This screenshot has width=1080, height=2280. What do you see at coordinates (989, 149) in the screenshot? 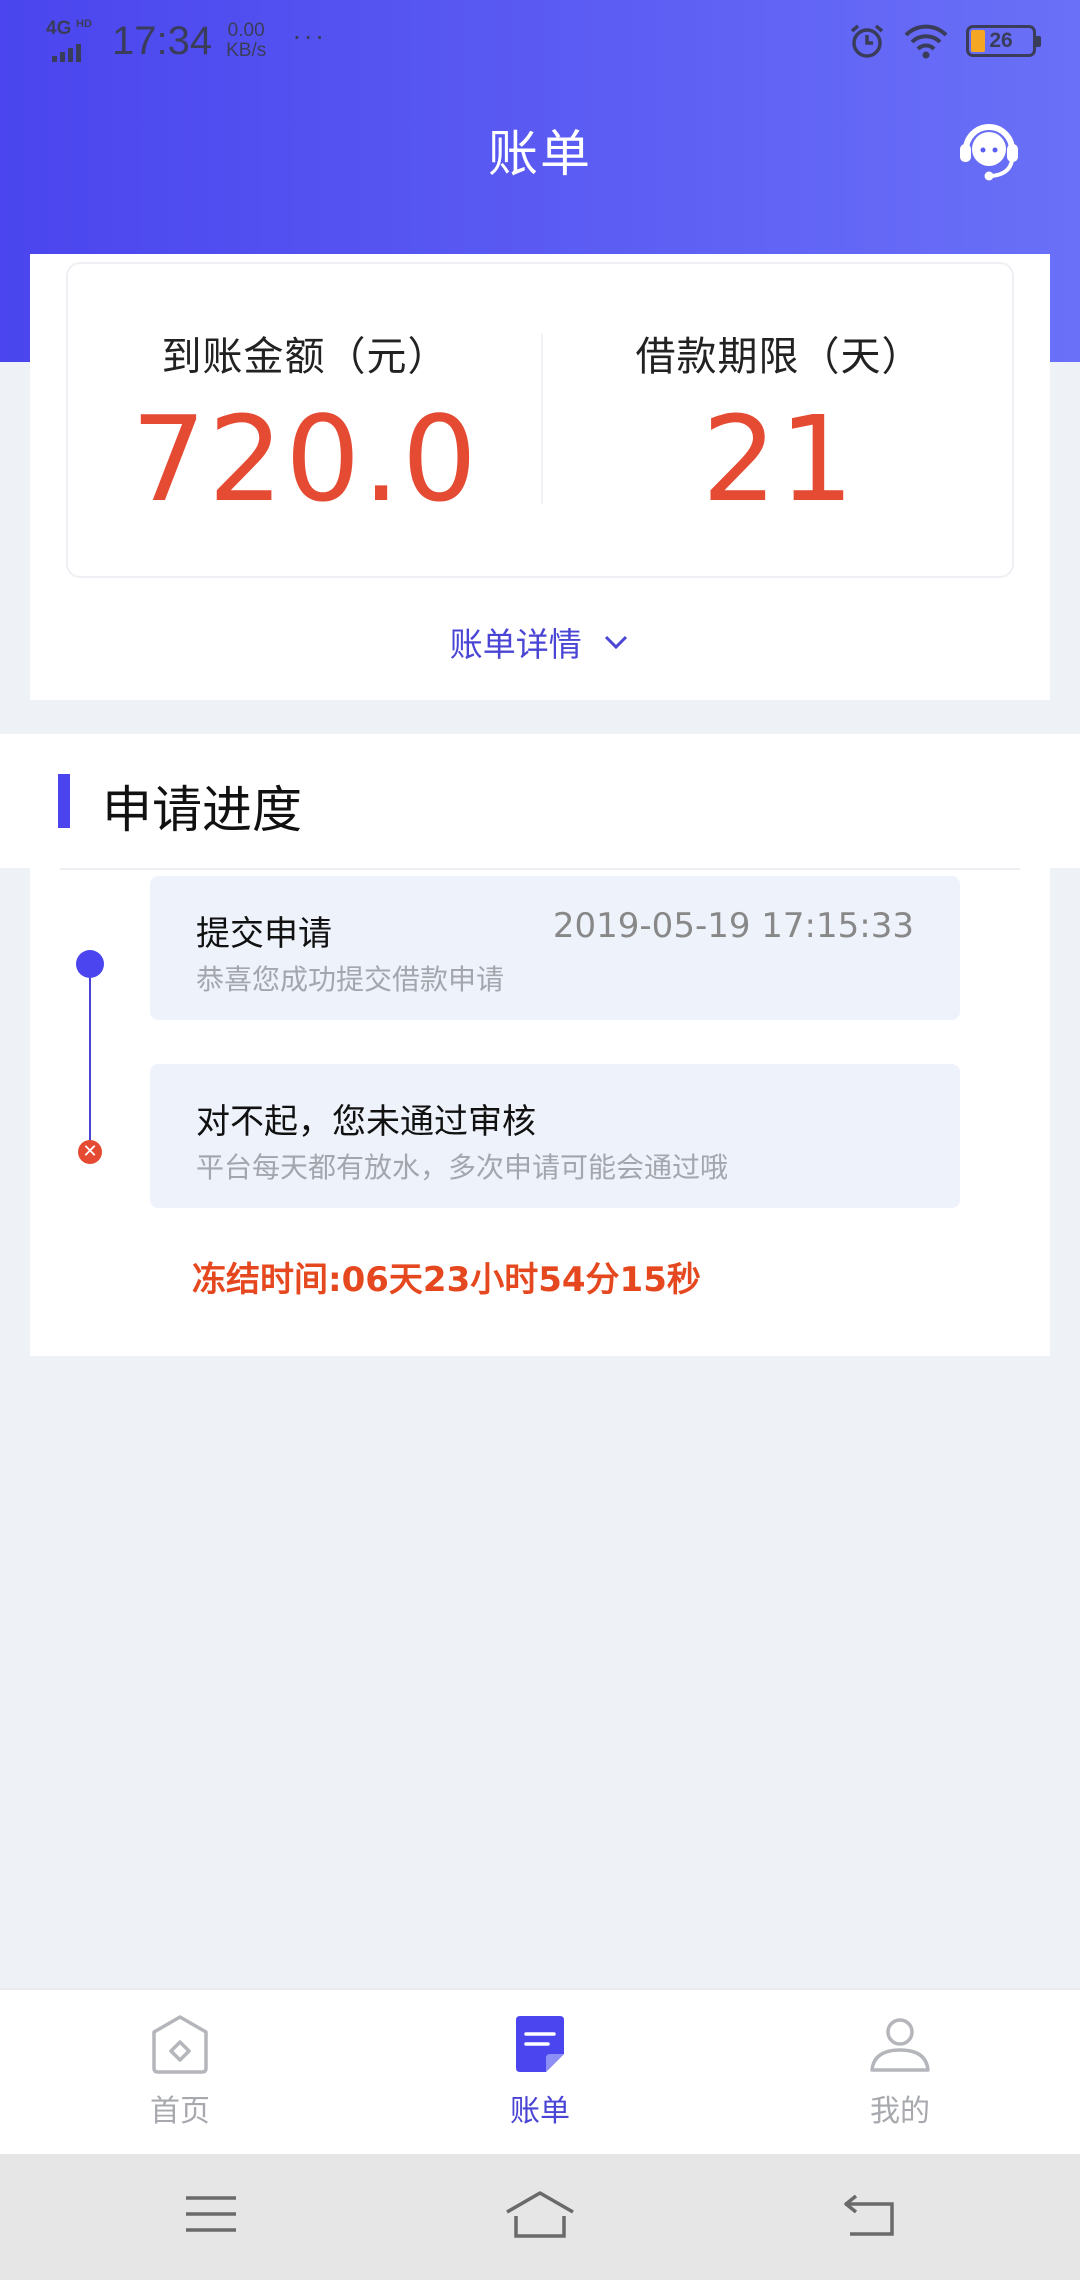
I see `customer-service-icon` at bounding box center [989, 149].